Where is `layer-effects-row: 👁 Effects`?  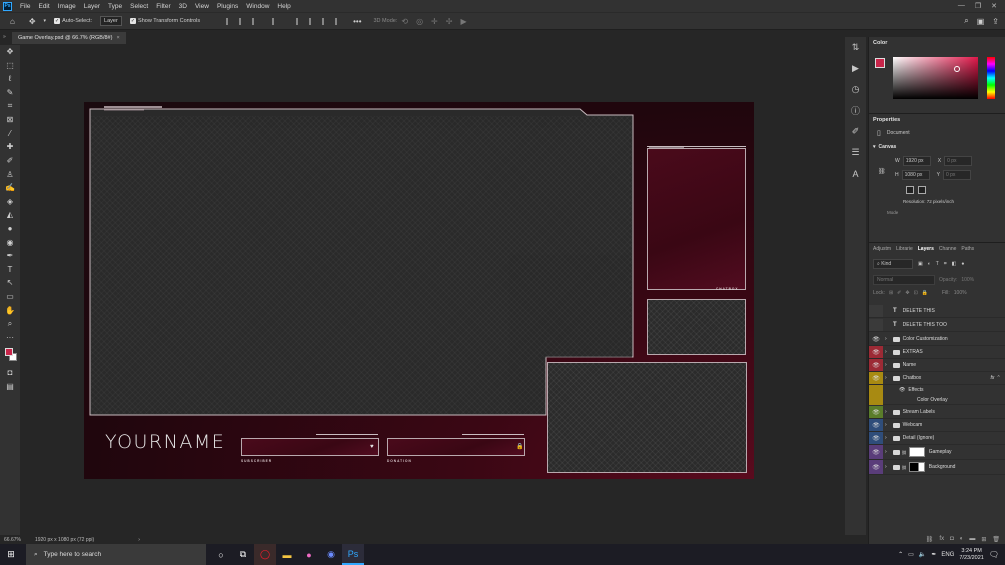 layer-effects-row: 👁 Effects is located at coordinates (937, 390).